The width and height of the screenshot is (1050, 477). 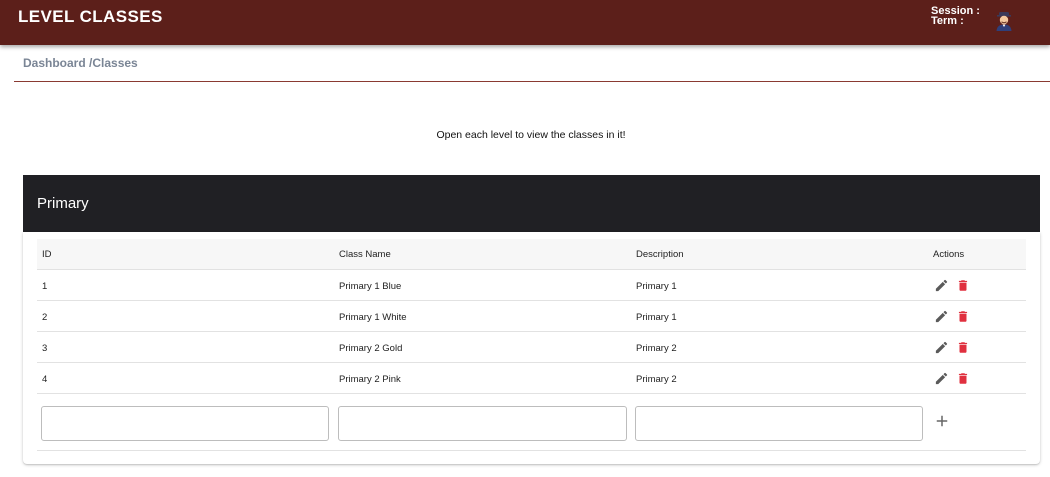 I want to click on breadcrumb-divider, so click(x=532, y=81).